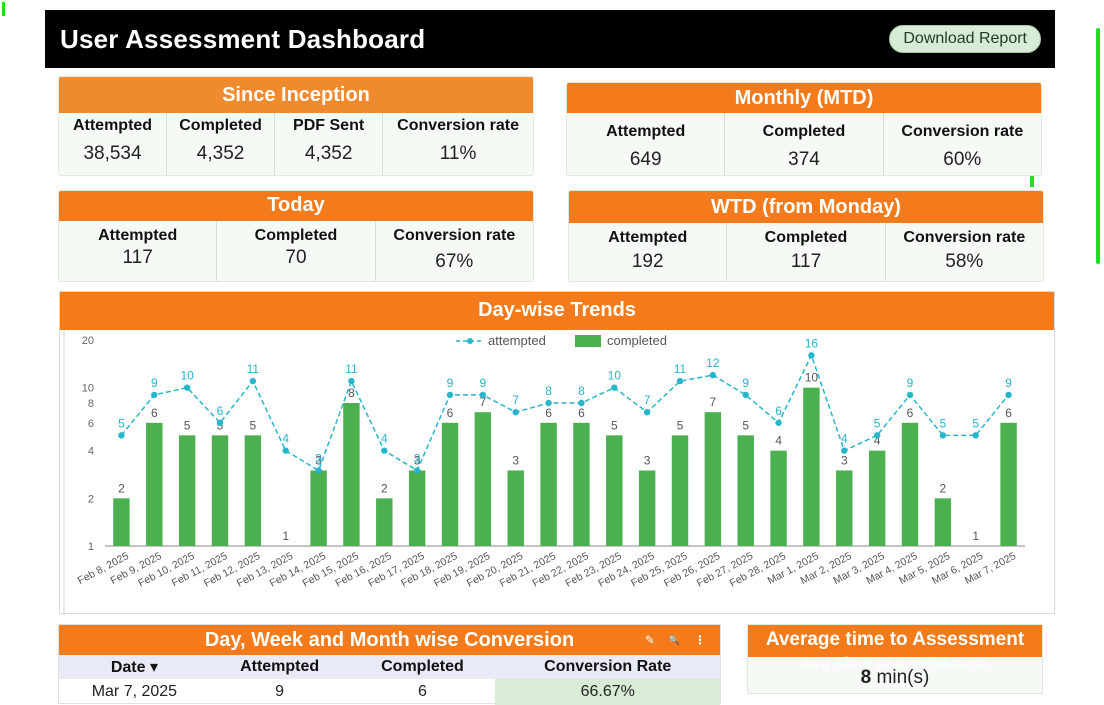 The width and height of the screenshot is (1104, 705). I want to click on legend-completed-label: completed, so click(637, 340).